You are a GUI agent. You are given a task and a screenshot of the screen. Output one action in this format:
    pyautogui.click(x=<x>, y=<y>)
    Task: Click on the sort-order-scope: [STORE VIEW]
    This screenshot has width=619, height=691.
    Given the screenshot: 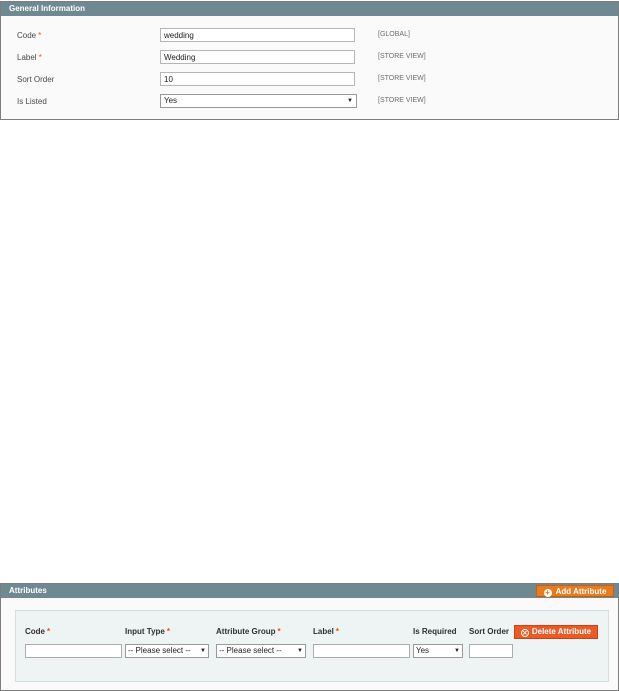 What is the action you would take?
    pyautogui.click(x=402, y=78)
    